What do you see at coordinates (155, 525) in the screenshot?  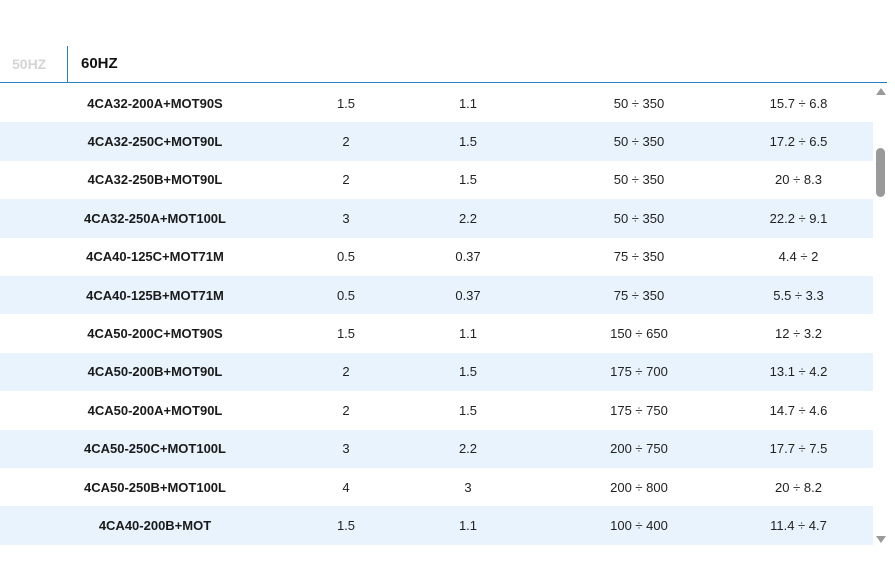 I see `model-cell: 4CA40-200B+MOT` at bounding box center [155, 525].